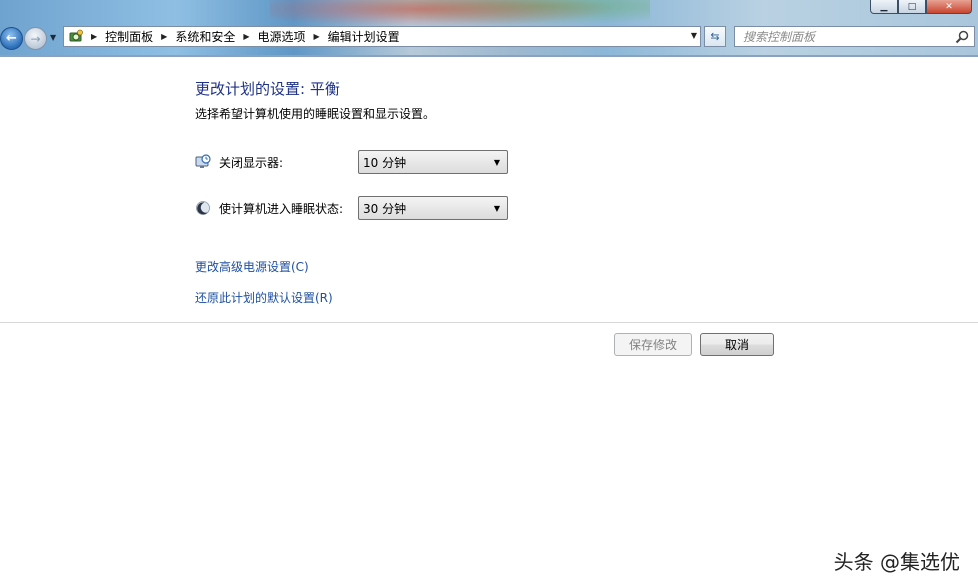  What do you see at coordinates (653, 344) in the screenshot?
I see `save-button: 保存修改` at bounding box center [653, 344].